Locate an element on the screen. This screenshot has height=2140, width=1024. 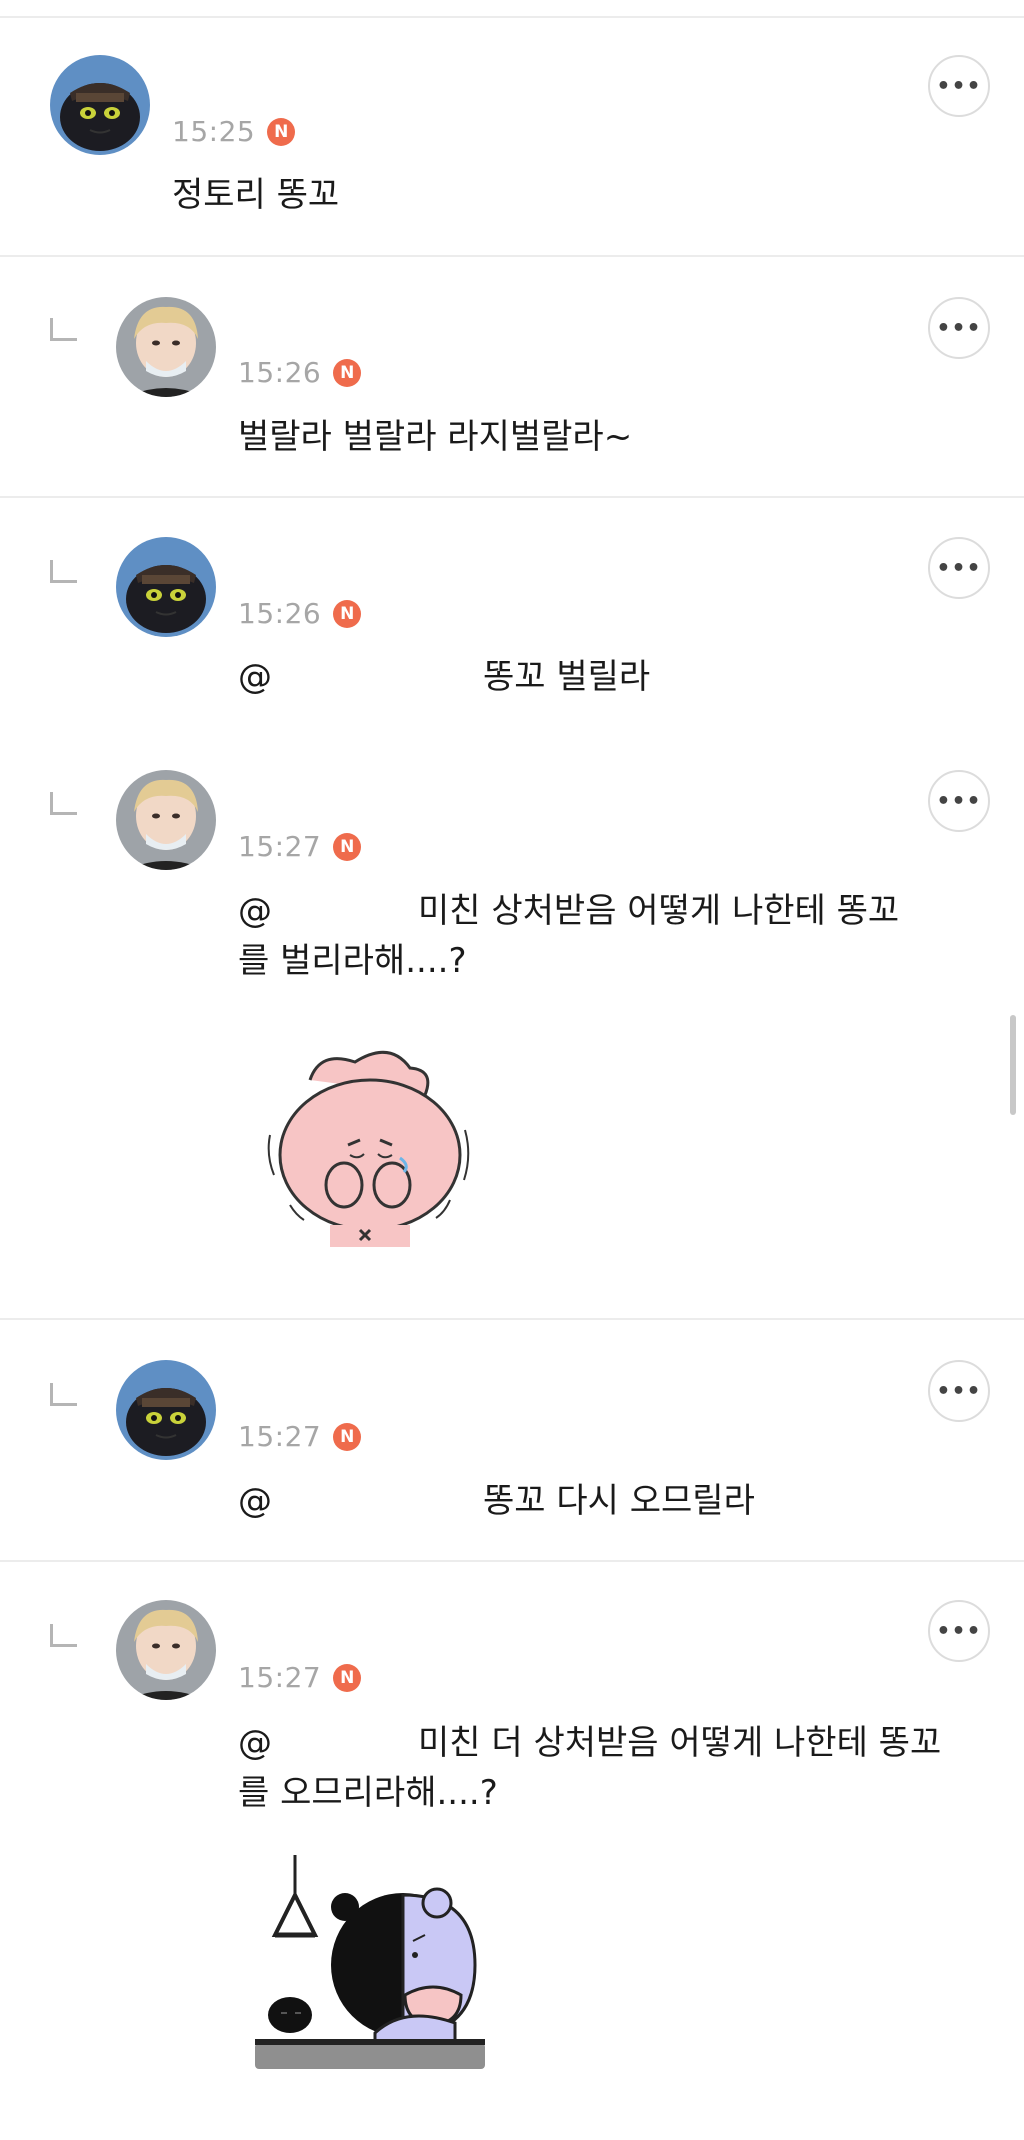
comment-line: 를 오므리라해....? is located at coordinates (368, 1793).